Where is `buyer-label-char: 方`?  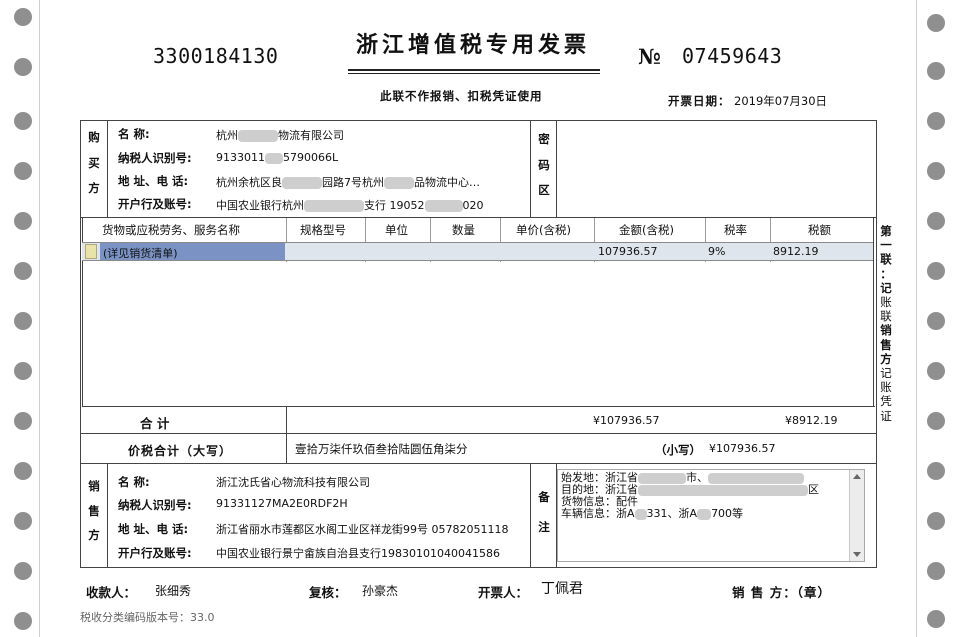 buyer-label-char: 方 is located at coordinates (94, 188).